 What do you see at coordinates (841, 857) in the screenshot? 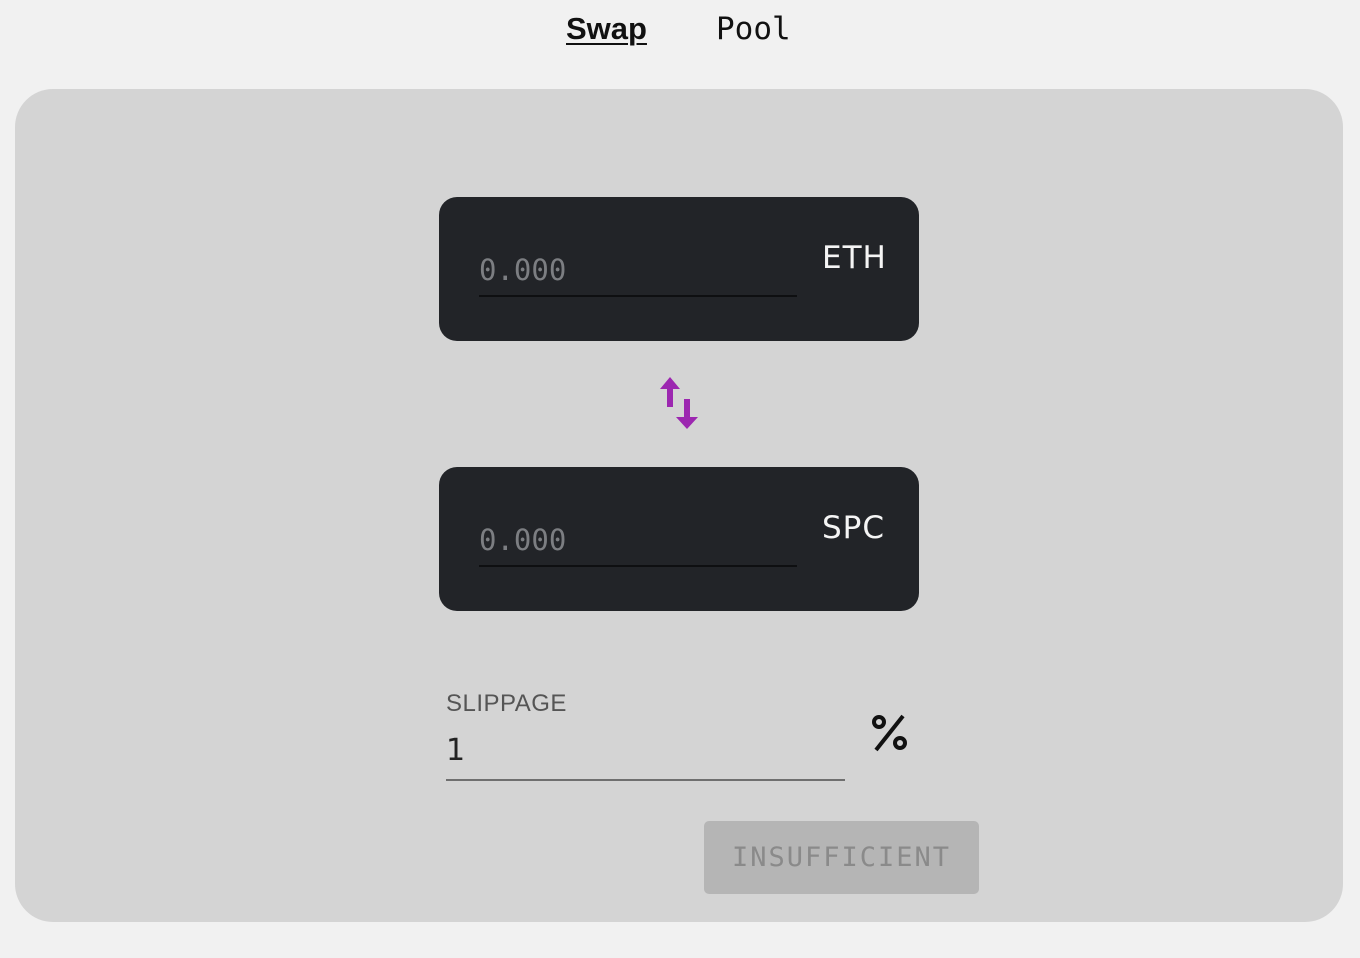
I see `insufficient-button: INSUFFICIENT` at bounding box center [841, 857].